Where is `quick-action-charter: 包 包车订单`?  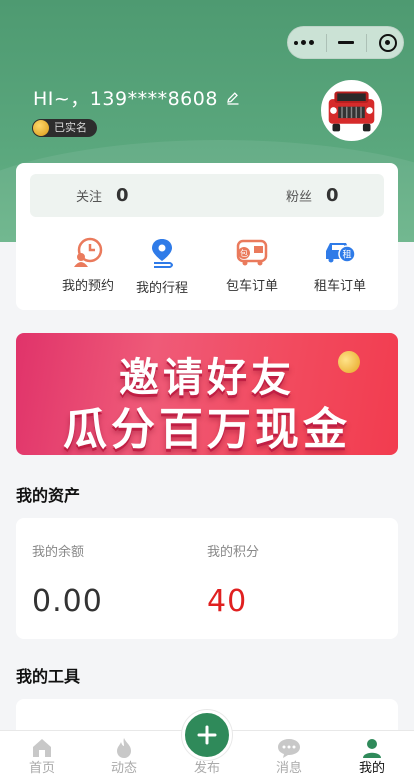 quick-action-charter: 包 包车订单 is located at coordinates (252, 265).